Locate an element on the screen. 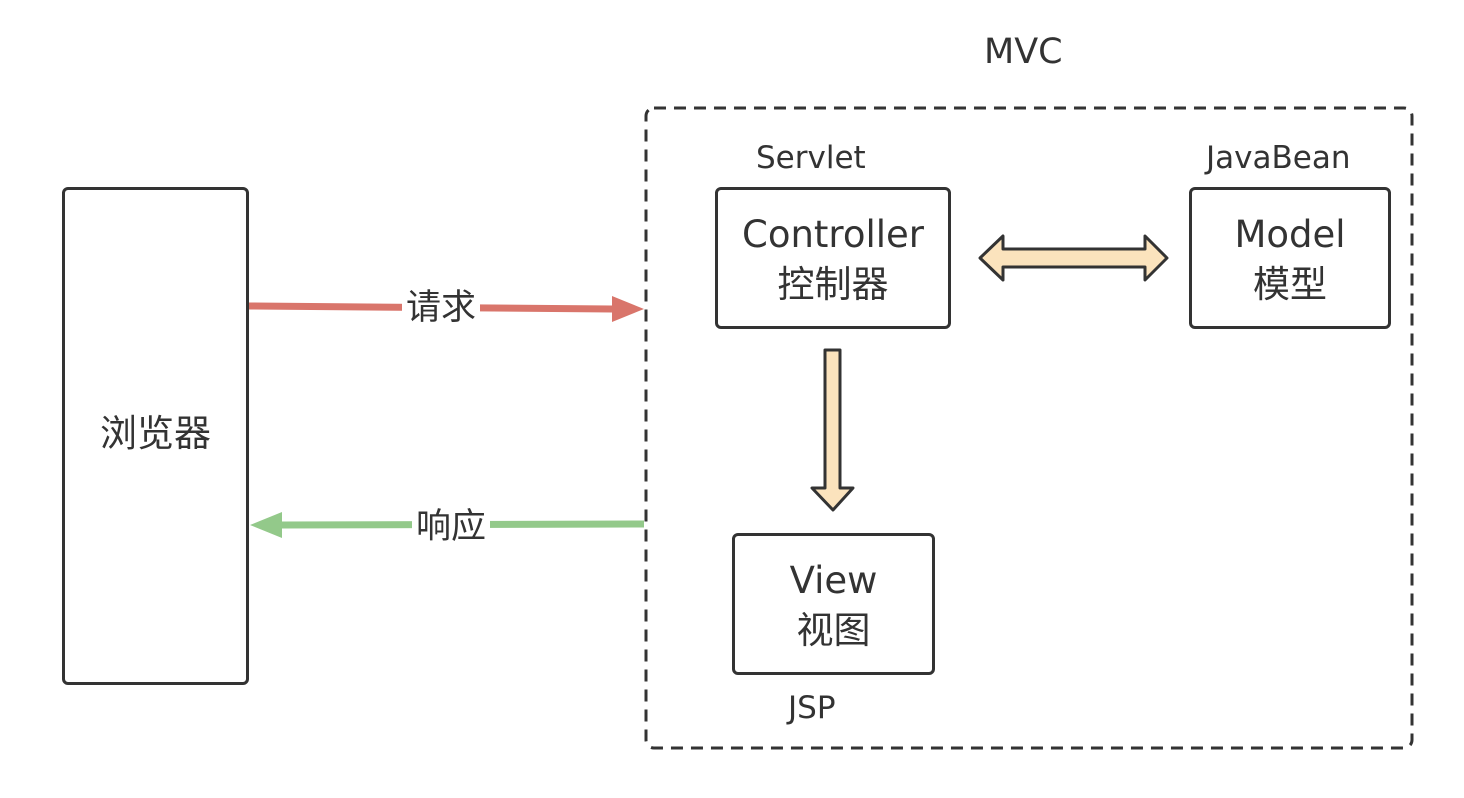 The width and height of the screenshot is (1464, 798). response-label: 响应 is located at coordinates (451, 527).